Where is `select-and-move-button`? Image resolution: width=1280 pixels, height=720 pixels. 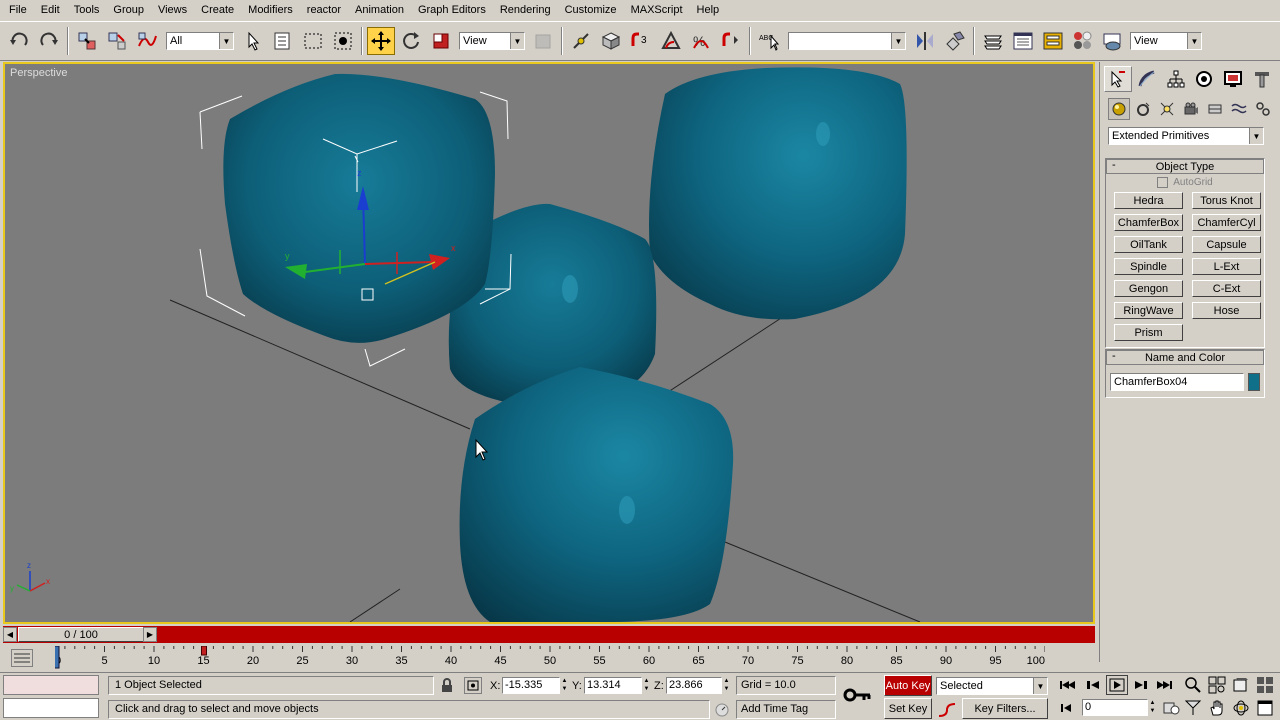 select-and-move-button is located at coordinates (381, 41).